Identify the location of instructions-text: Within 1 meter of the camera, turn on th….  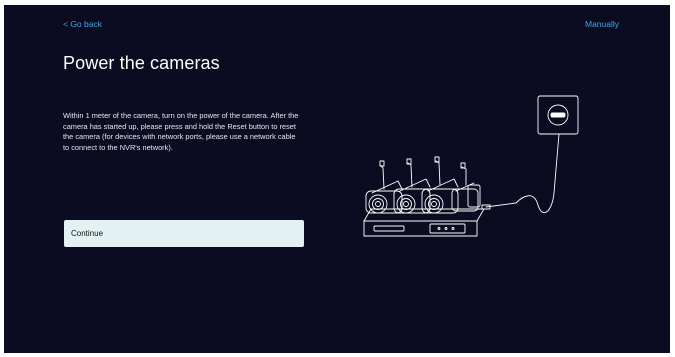
(181, 131).